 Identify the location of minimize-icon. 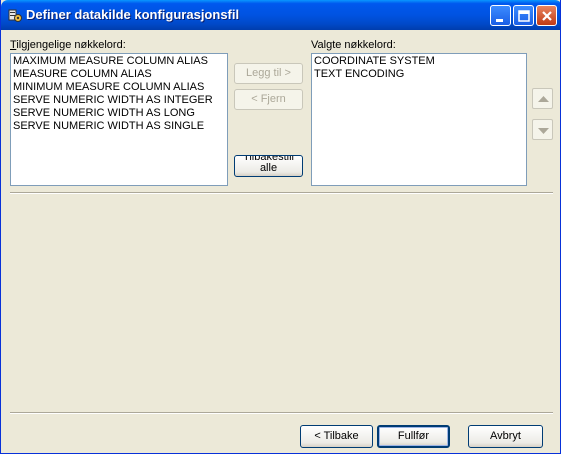
(499, 20).